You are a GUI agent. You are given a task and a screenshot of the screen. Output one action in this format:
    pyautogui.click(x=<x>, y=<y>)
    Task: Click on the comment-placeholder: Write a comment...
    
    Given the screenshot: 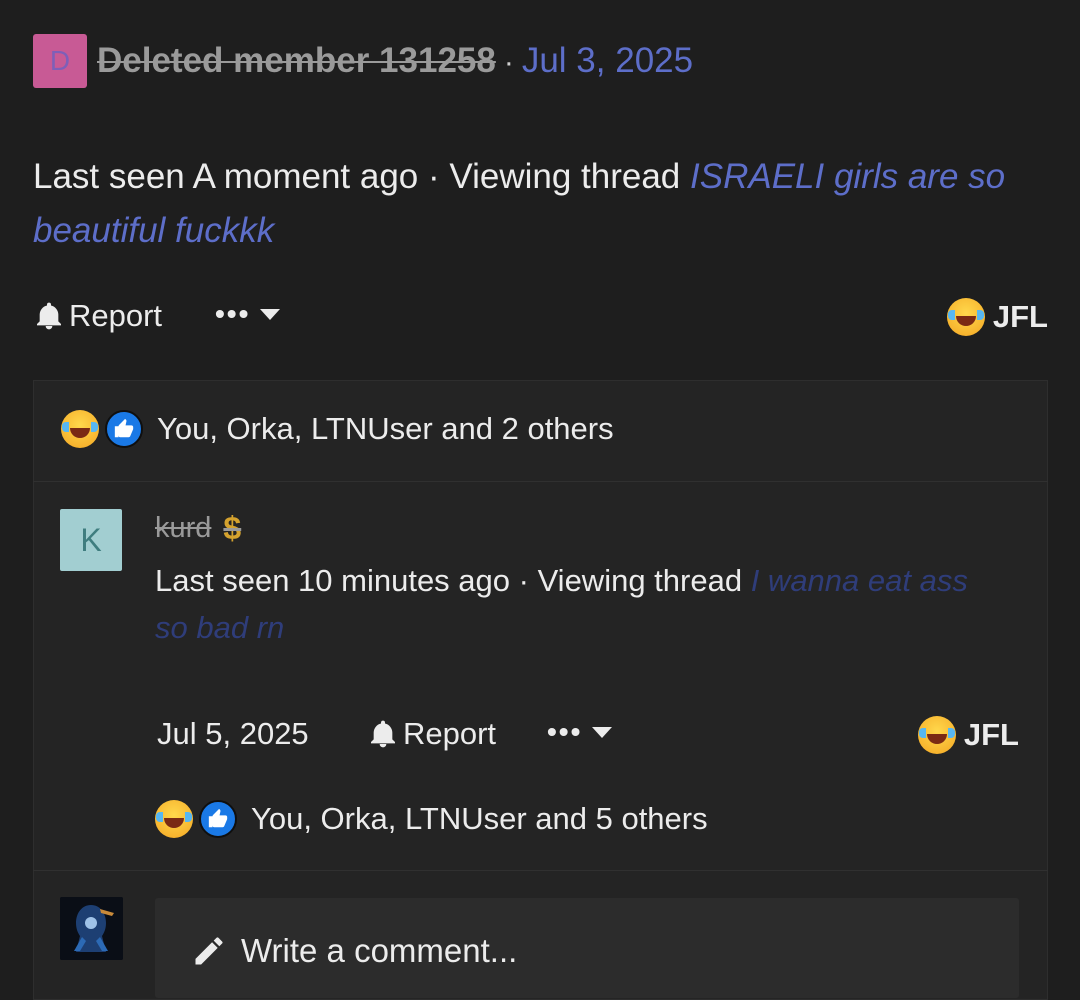 What is the action you would take?
    pyautogui.click(x=379, y=950)
    